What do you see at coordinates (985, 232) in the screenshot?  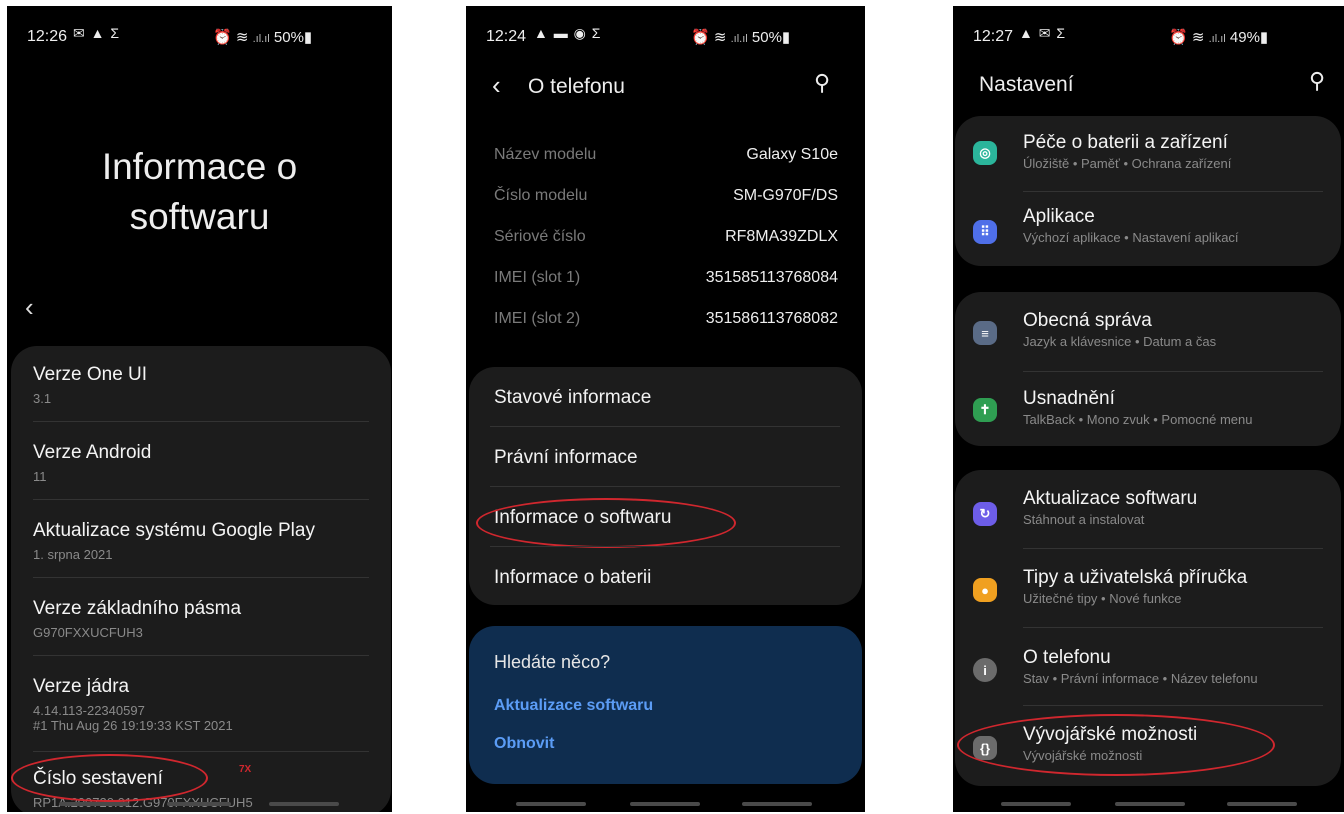 I see `apps-icon: ⠿` at bounding box center [985, 232].